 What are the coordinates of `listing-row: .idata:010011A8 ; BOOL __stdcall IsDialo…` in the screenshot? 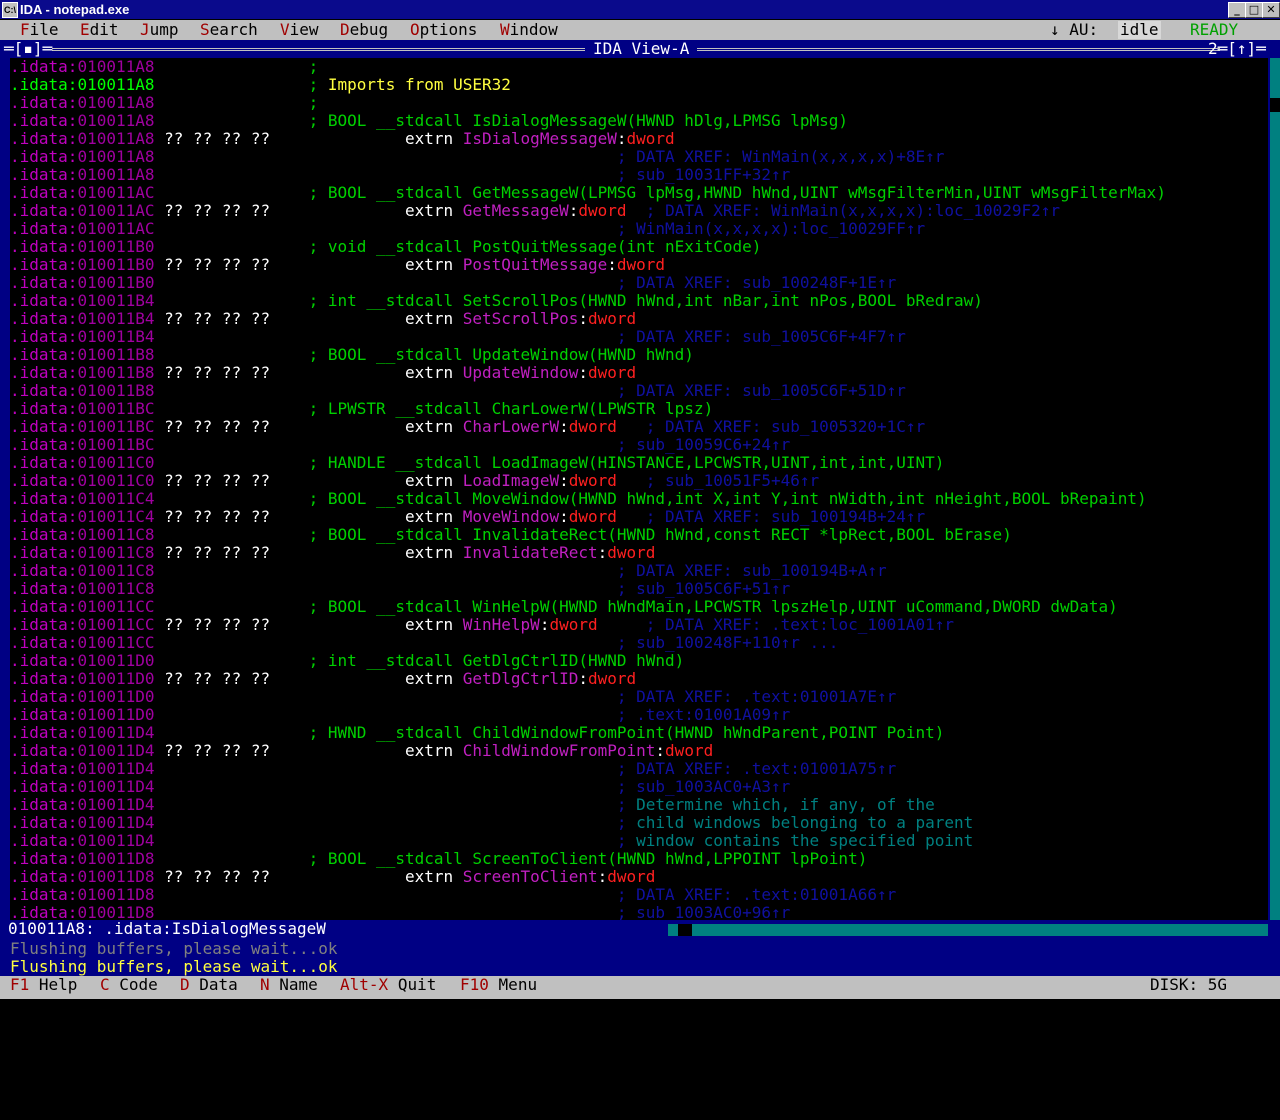 It's located at (639, 121).